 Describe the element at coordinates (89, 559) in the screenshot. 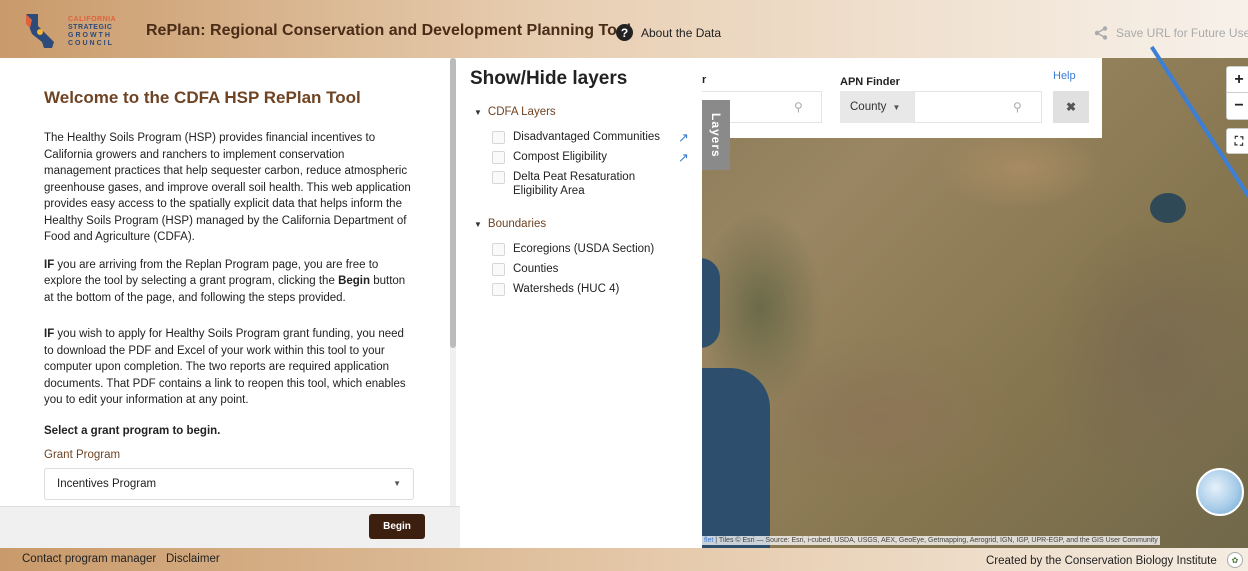

I see `contact-link: Contact program manager` at that location.